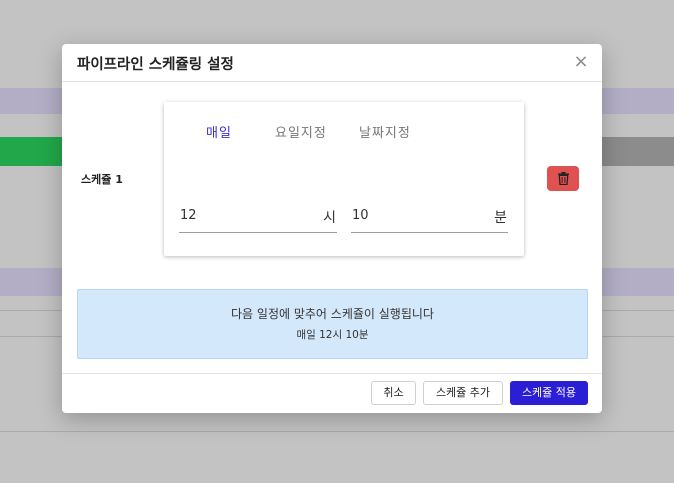 This screenshot has width=674, height=483. I want to click on summary-message: 다음 일정에 맞추어 스케쥴이 실행됩니다, so click(332, 314).